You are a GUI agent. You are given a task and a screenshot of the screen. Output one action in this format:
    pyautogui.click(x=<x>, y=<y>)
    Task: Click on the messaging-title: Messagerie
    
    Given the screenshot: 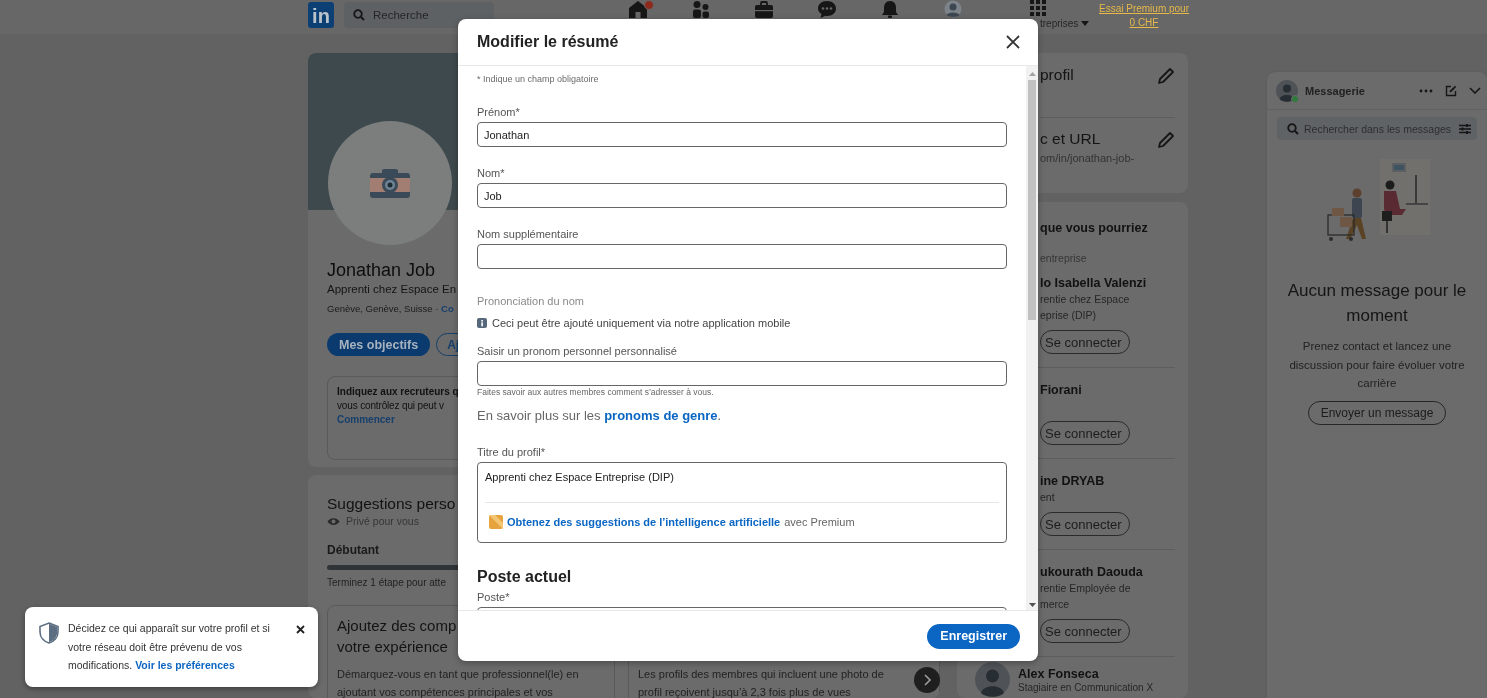 What is the action you would take?
    pyautogui.click(x=1356, y=90)
    